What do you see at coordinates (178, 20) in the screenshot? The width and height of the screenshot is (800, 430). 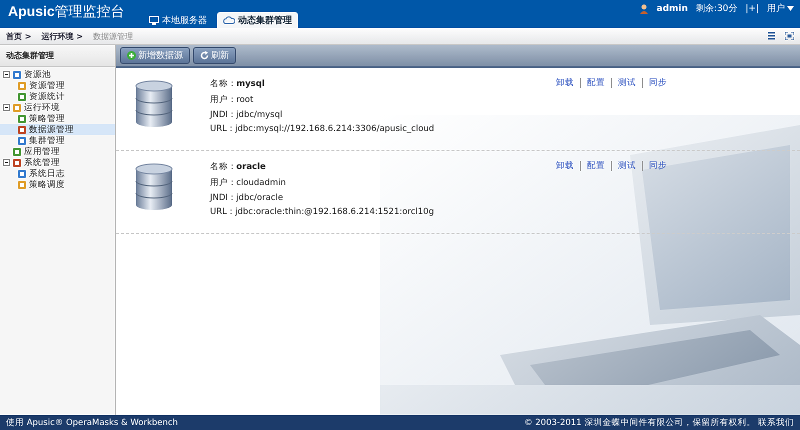 I see `tab: 本地服务器` at bounding box center [178, 20].